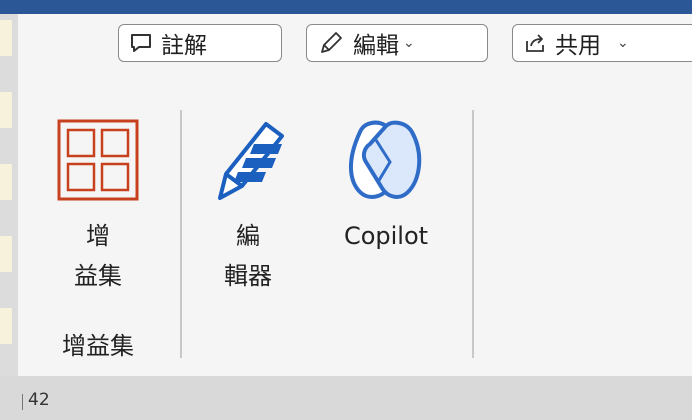 This screenshot has width=692, height=420. Describe the element at coordinates (602, 43) in the screenshot. I see `share-button: 共用 ⌄` at that location.